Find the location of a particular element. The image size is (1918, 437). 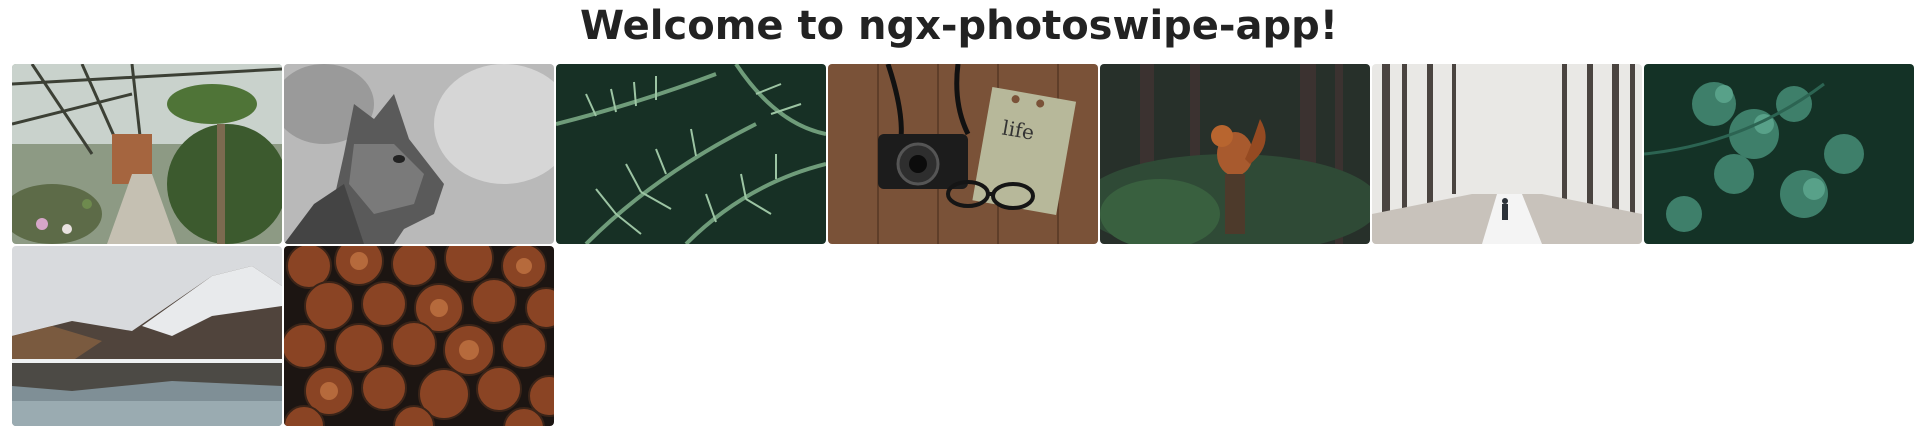

gallery-thumbnail-greenhouse is located at coordinates (147, 154).